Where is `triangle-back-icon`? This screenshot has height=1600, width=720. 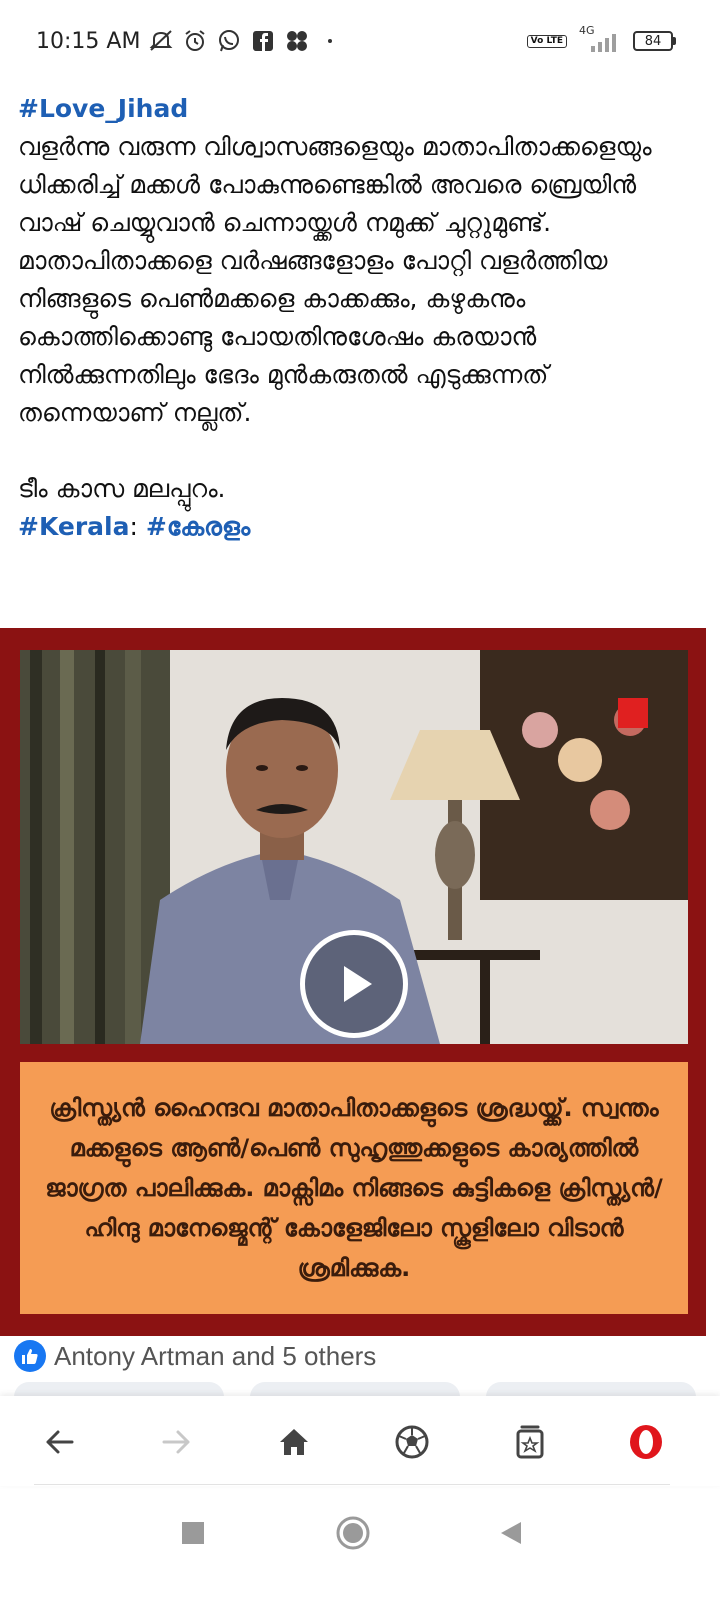 triangle-back-icon is located at coordinates (511, 1533).